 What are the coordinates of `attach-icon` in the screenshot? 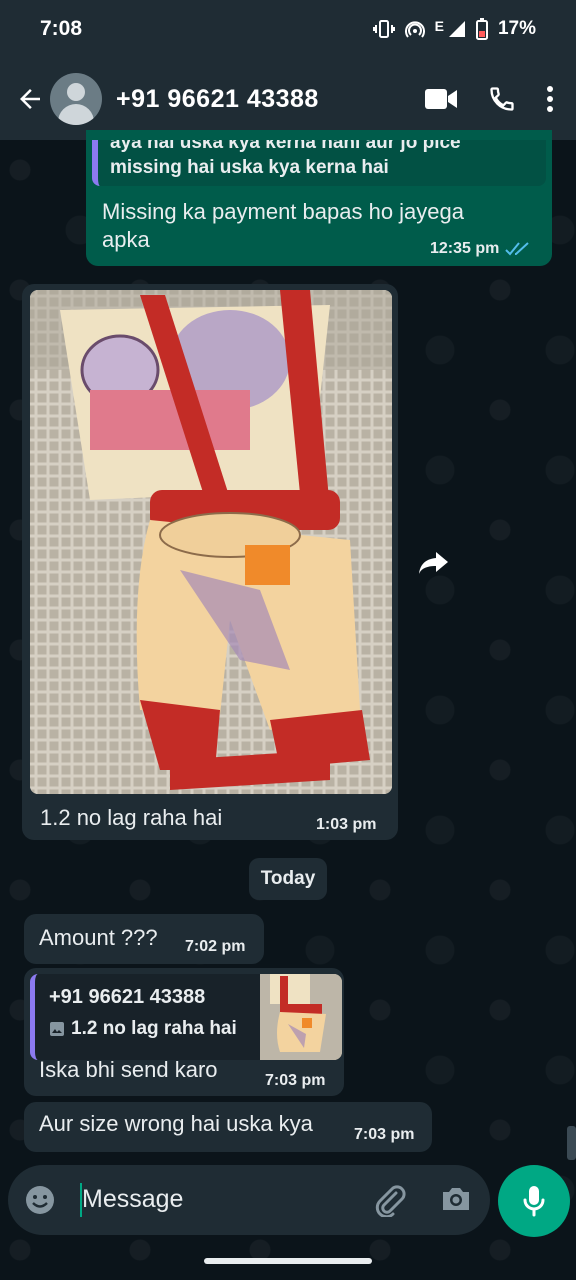 It's located at (390, 1202).